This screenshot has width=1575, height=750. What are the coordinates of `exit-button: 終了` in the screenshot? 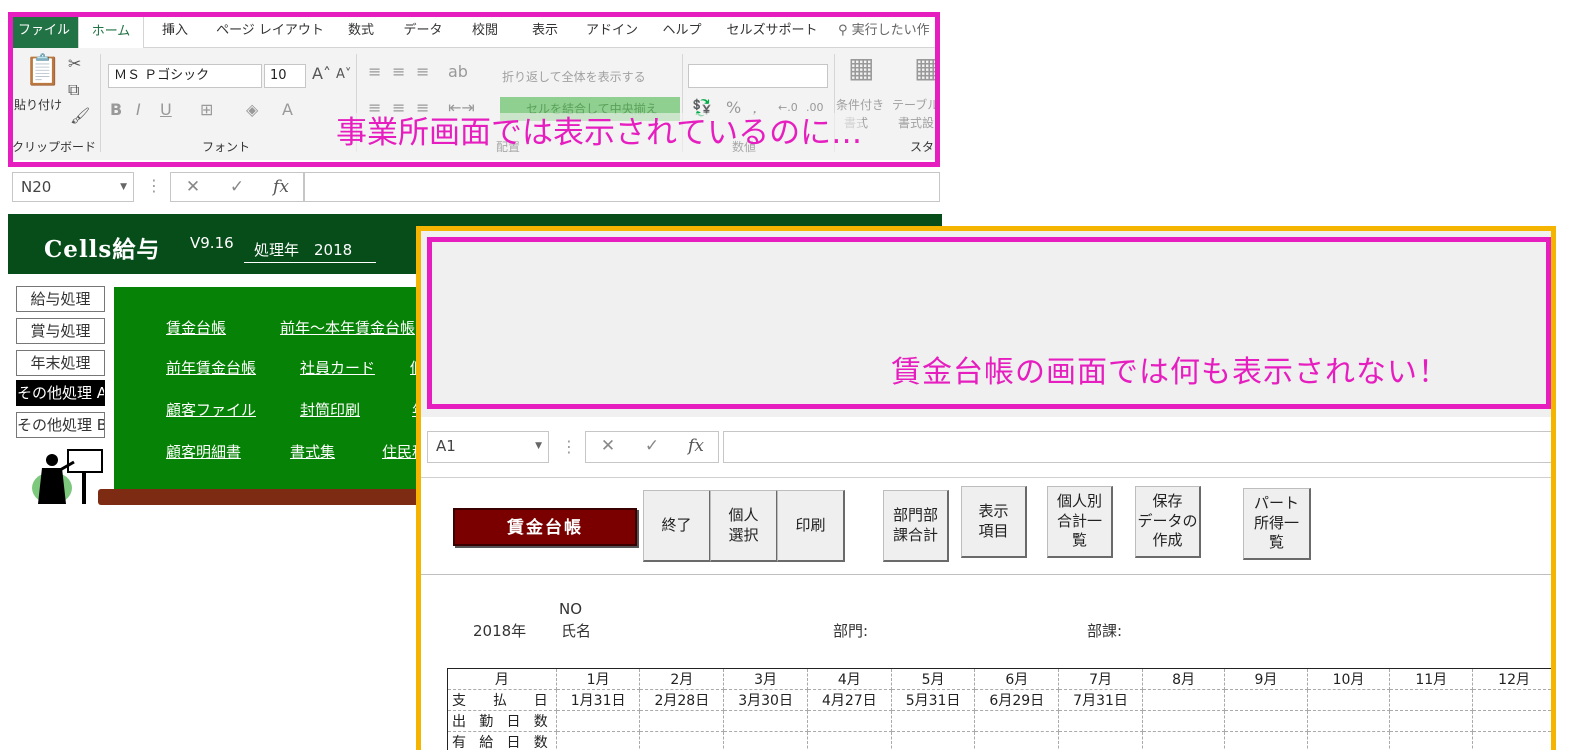 It's located at (677, 526).